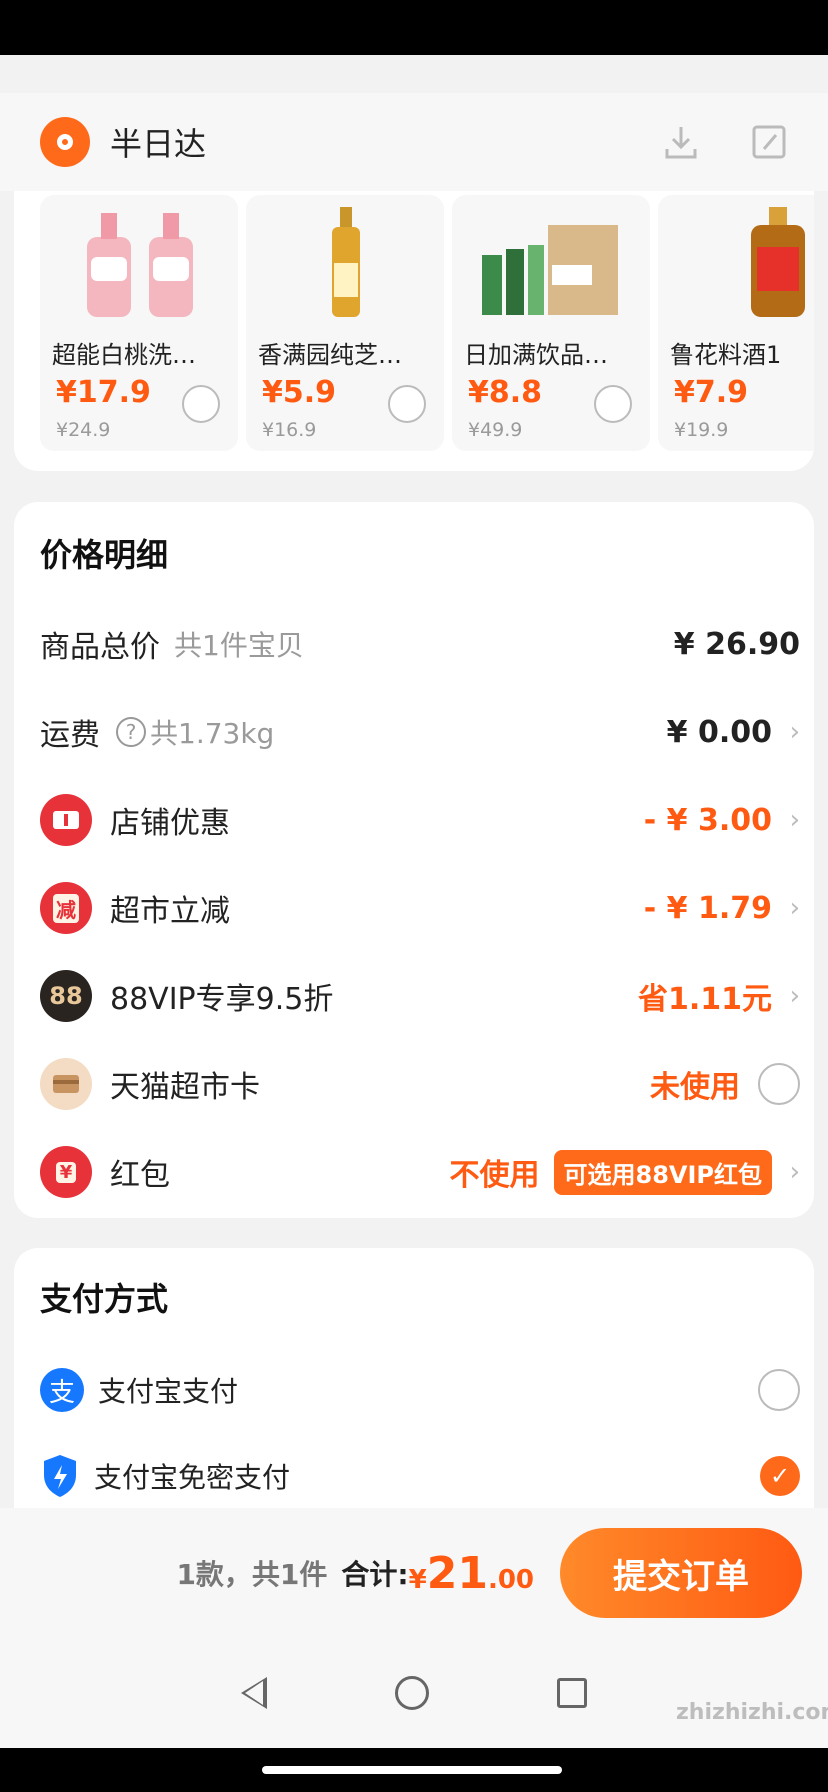 This screenshot has height=1792, width=828. What do you see at coordinates (212, 733) in the screenshot?
I see `shipping-weight: 共1.73kg` at bounding box center [212, 733].